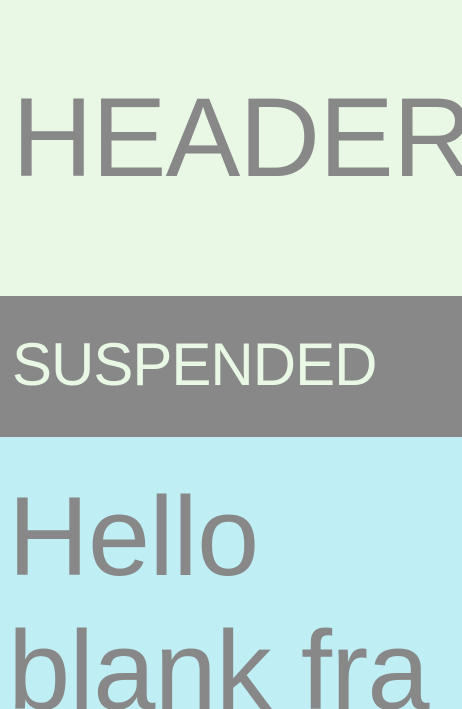  I want to click on content-line-hello: Hello, so click(133, 536).